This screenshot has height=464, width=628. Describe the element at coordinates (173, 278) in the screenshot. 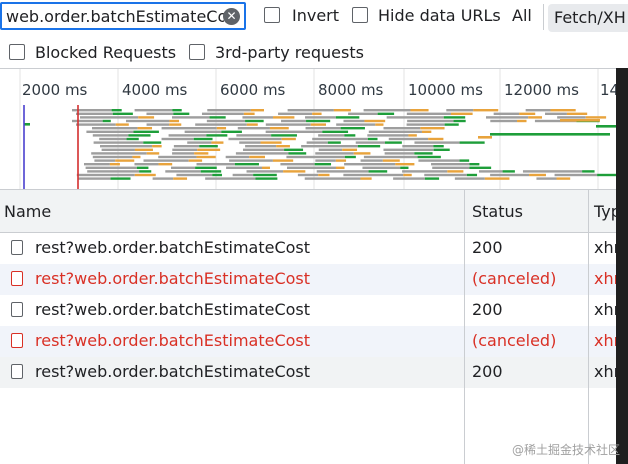

I see `request-name: rest?web.order.batchEstimateCost` at that location.